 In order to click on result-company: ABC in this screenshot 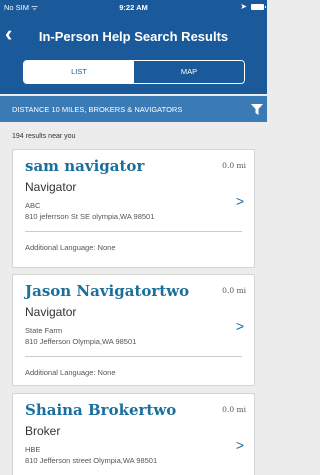, I will do `click(33, 205)`.